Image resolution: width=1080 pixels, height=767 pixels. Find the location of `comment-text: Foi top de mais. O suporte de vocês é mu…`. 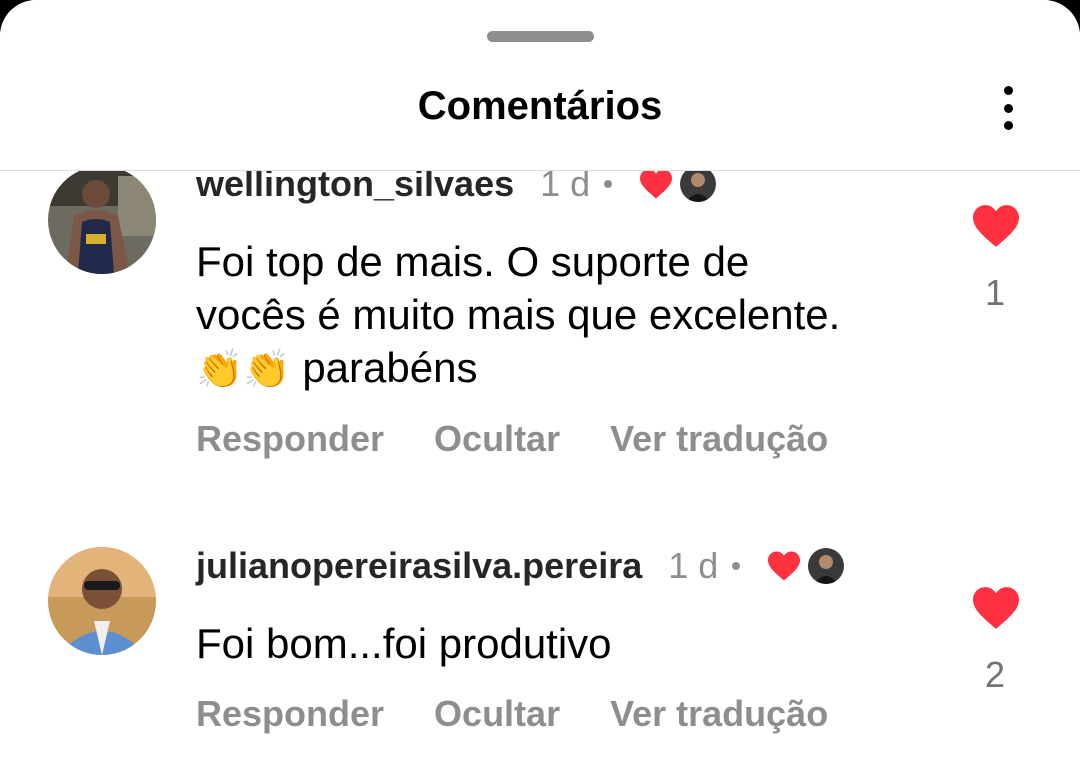

comment-text: Foi top de mais. O suporte de vocês é mu… is located at coordinates (566, 316).